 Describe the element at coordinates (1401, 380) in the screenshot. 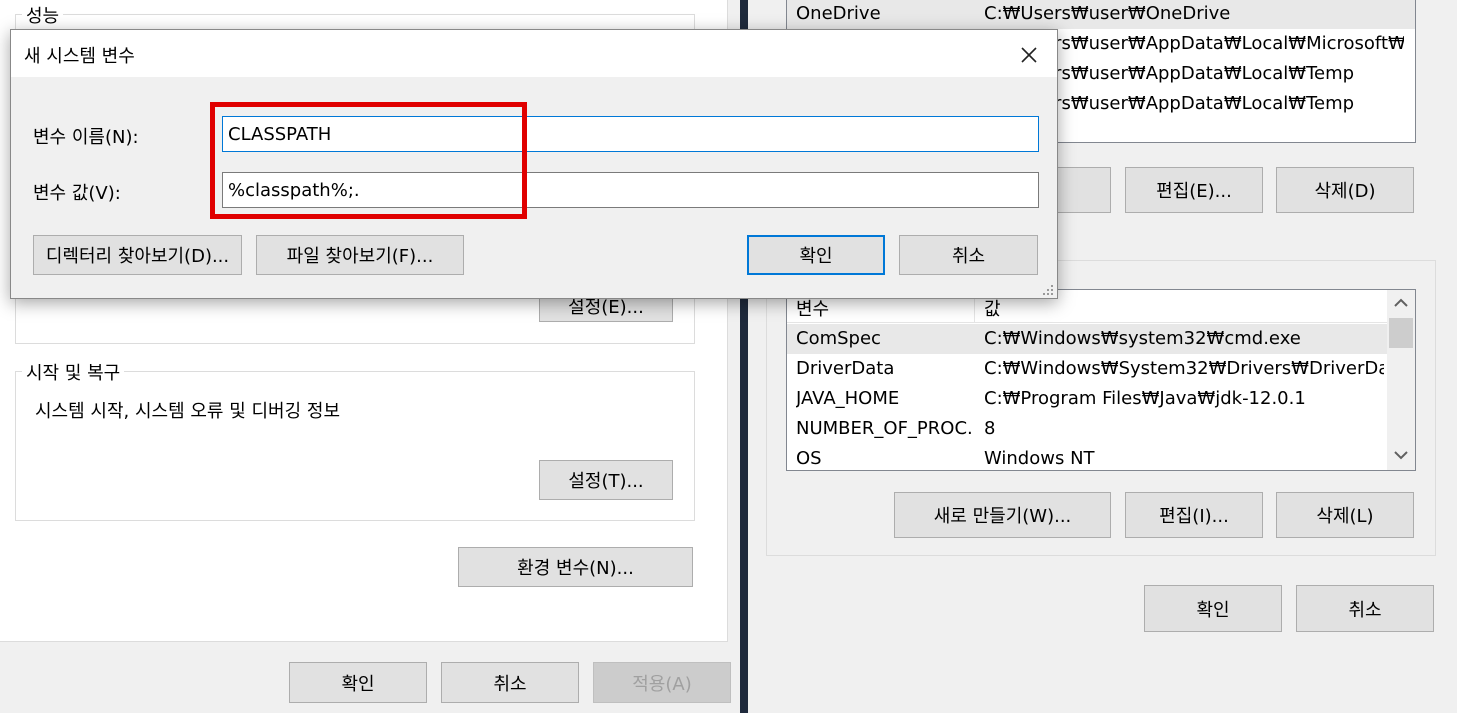

I see `vertical-scrollbar` at that location.